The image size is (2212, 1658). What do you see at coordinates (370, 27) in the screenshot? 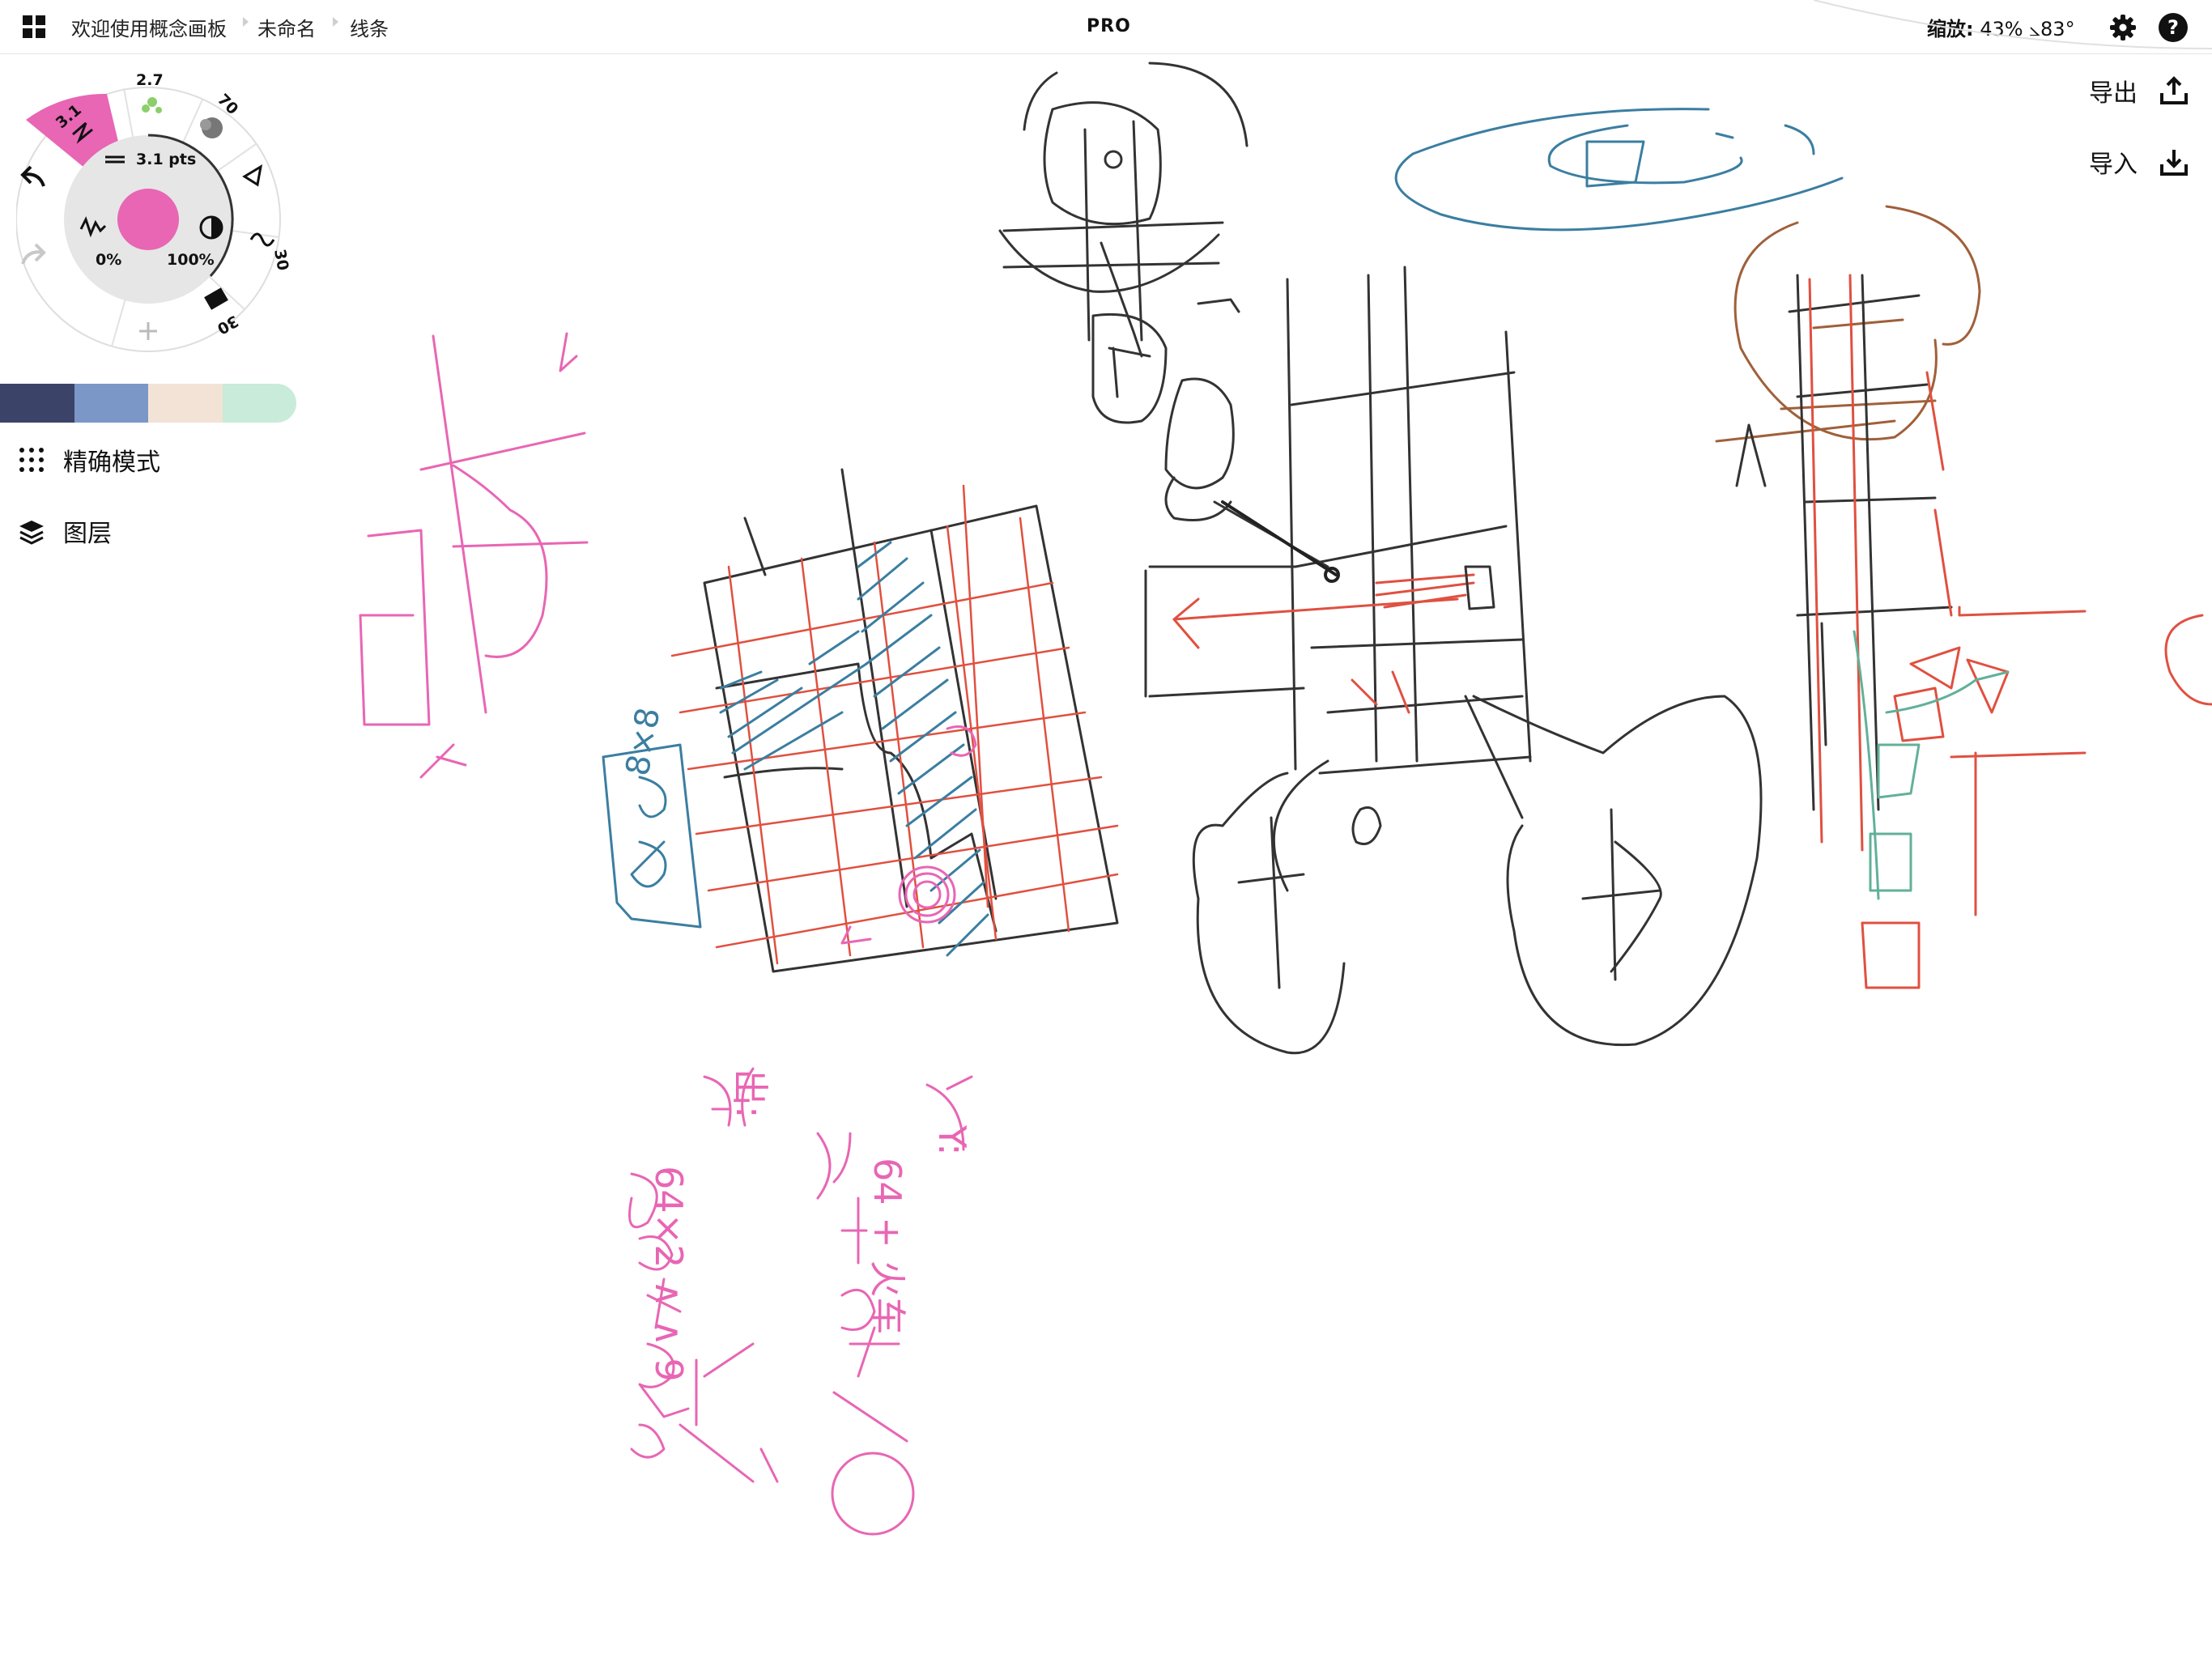
I see `breadcrumb-layer: 线条` at bounding box center [370, 27].